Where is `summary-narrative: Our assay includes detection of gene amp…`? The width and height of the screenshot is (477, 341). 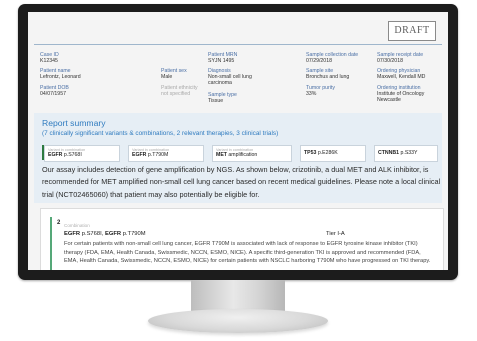
summary-narrative: Our assay includes detection of gene amp… is located at coordinates (241, 182).